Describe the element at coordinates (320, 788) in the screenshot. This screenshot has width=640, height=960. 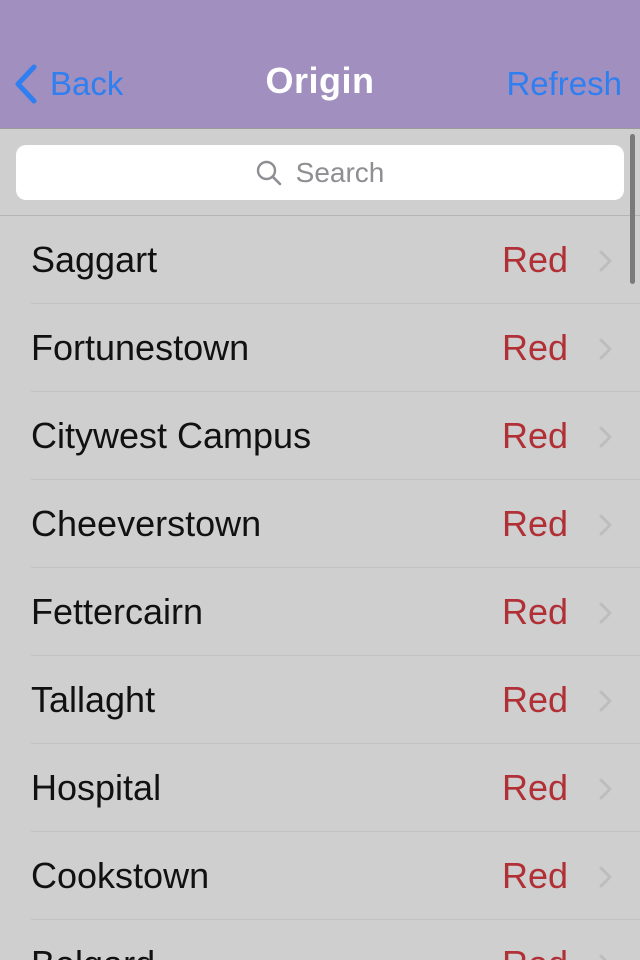
I see `list-item: Hospital Red` at that location.